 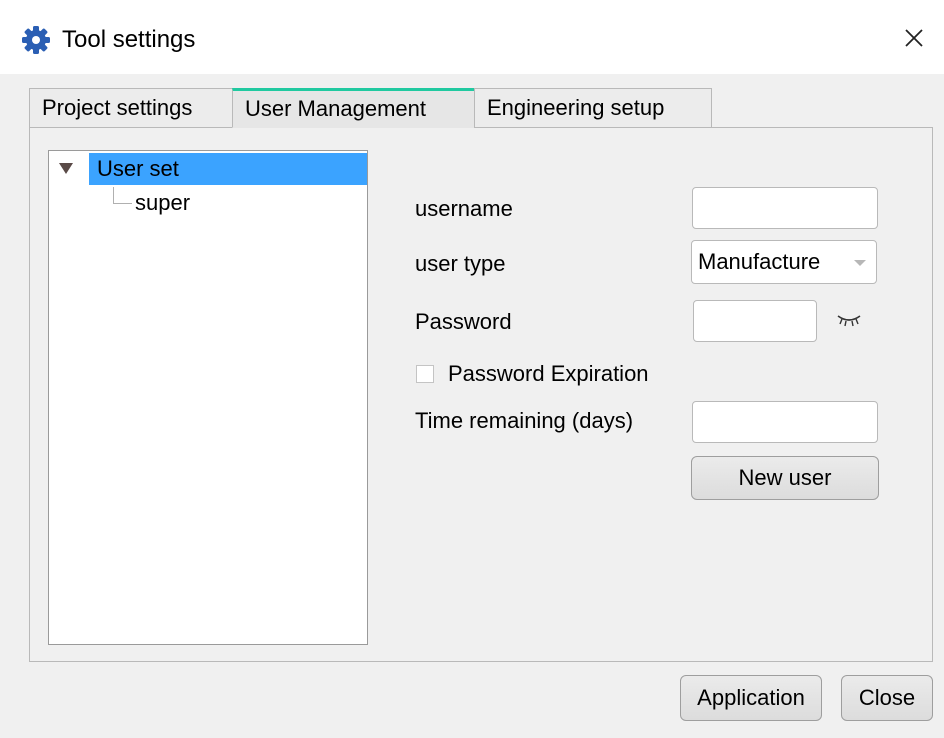 I want to click on tab-project-settings: Project settings, so click(x=131, y=108).